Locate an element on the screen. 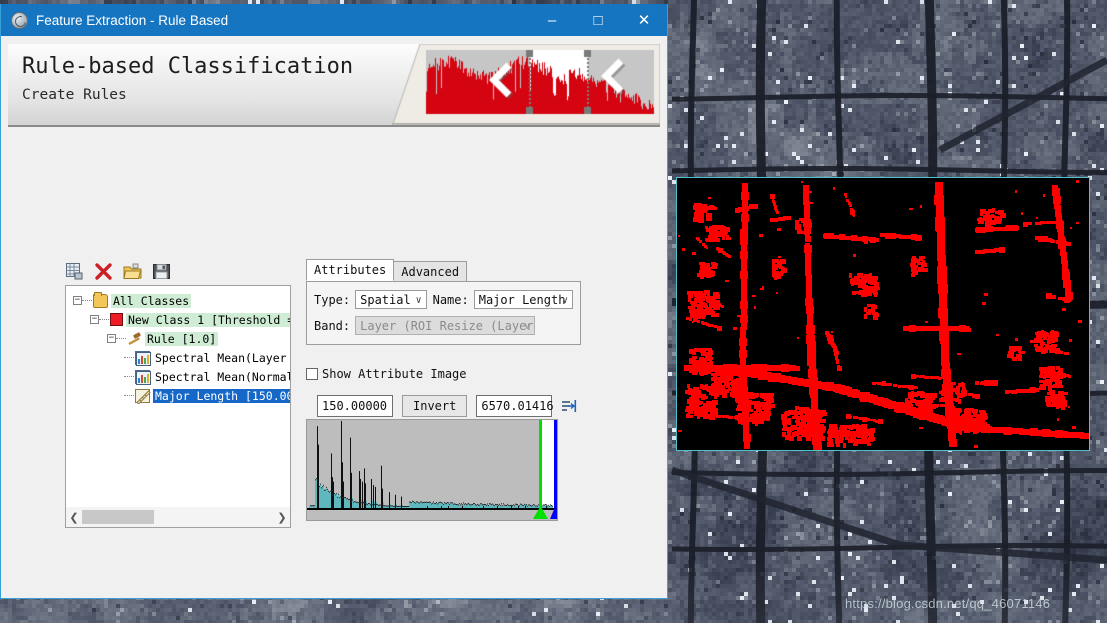 The height and width of the screenshot is (623, 1107). class-color-swatch is located at coordinates (116, 319).